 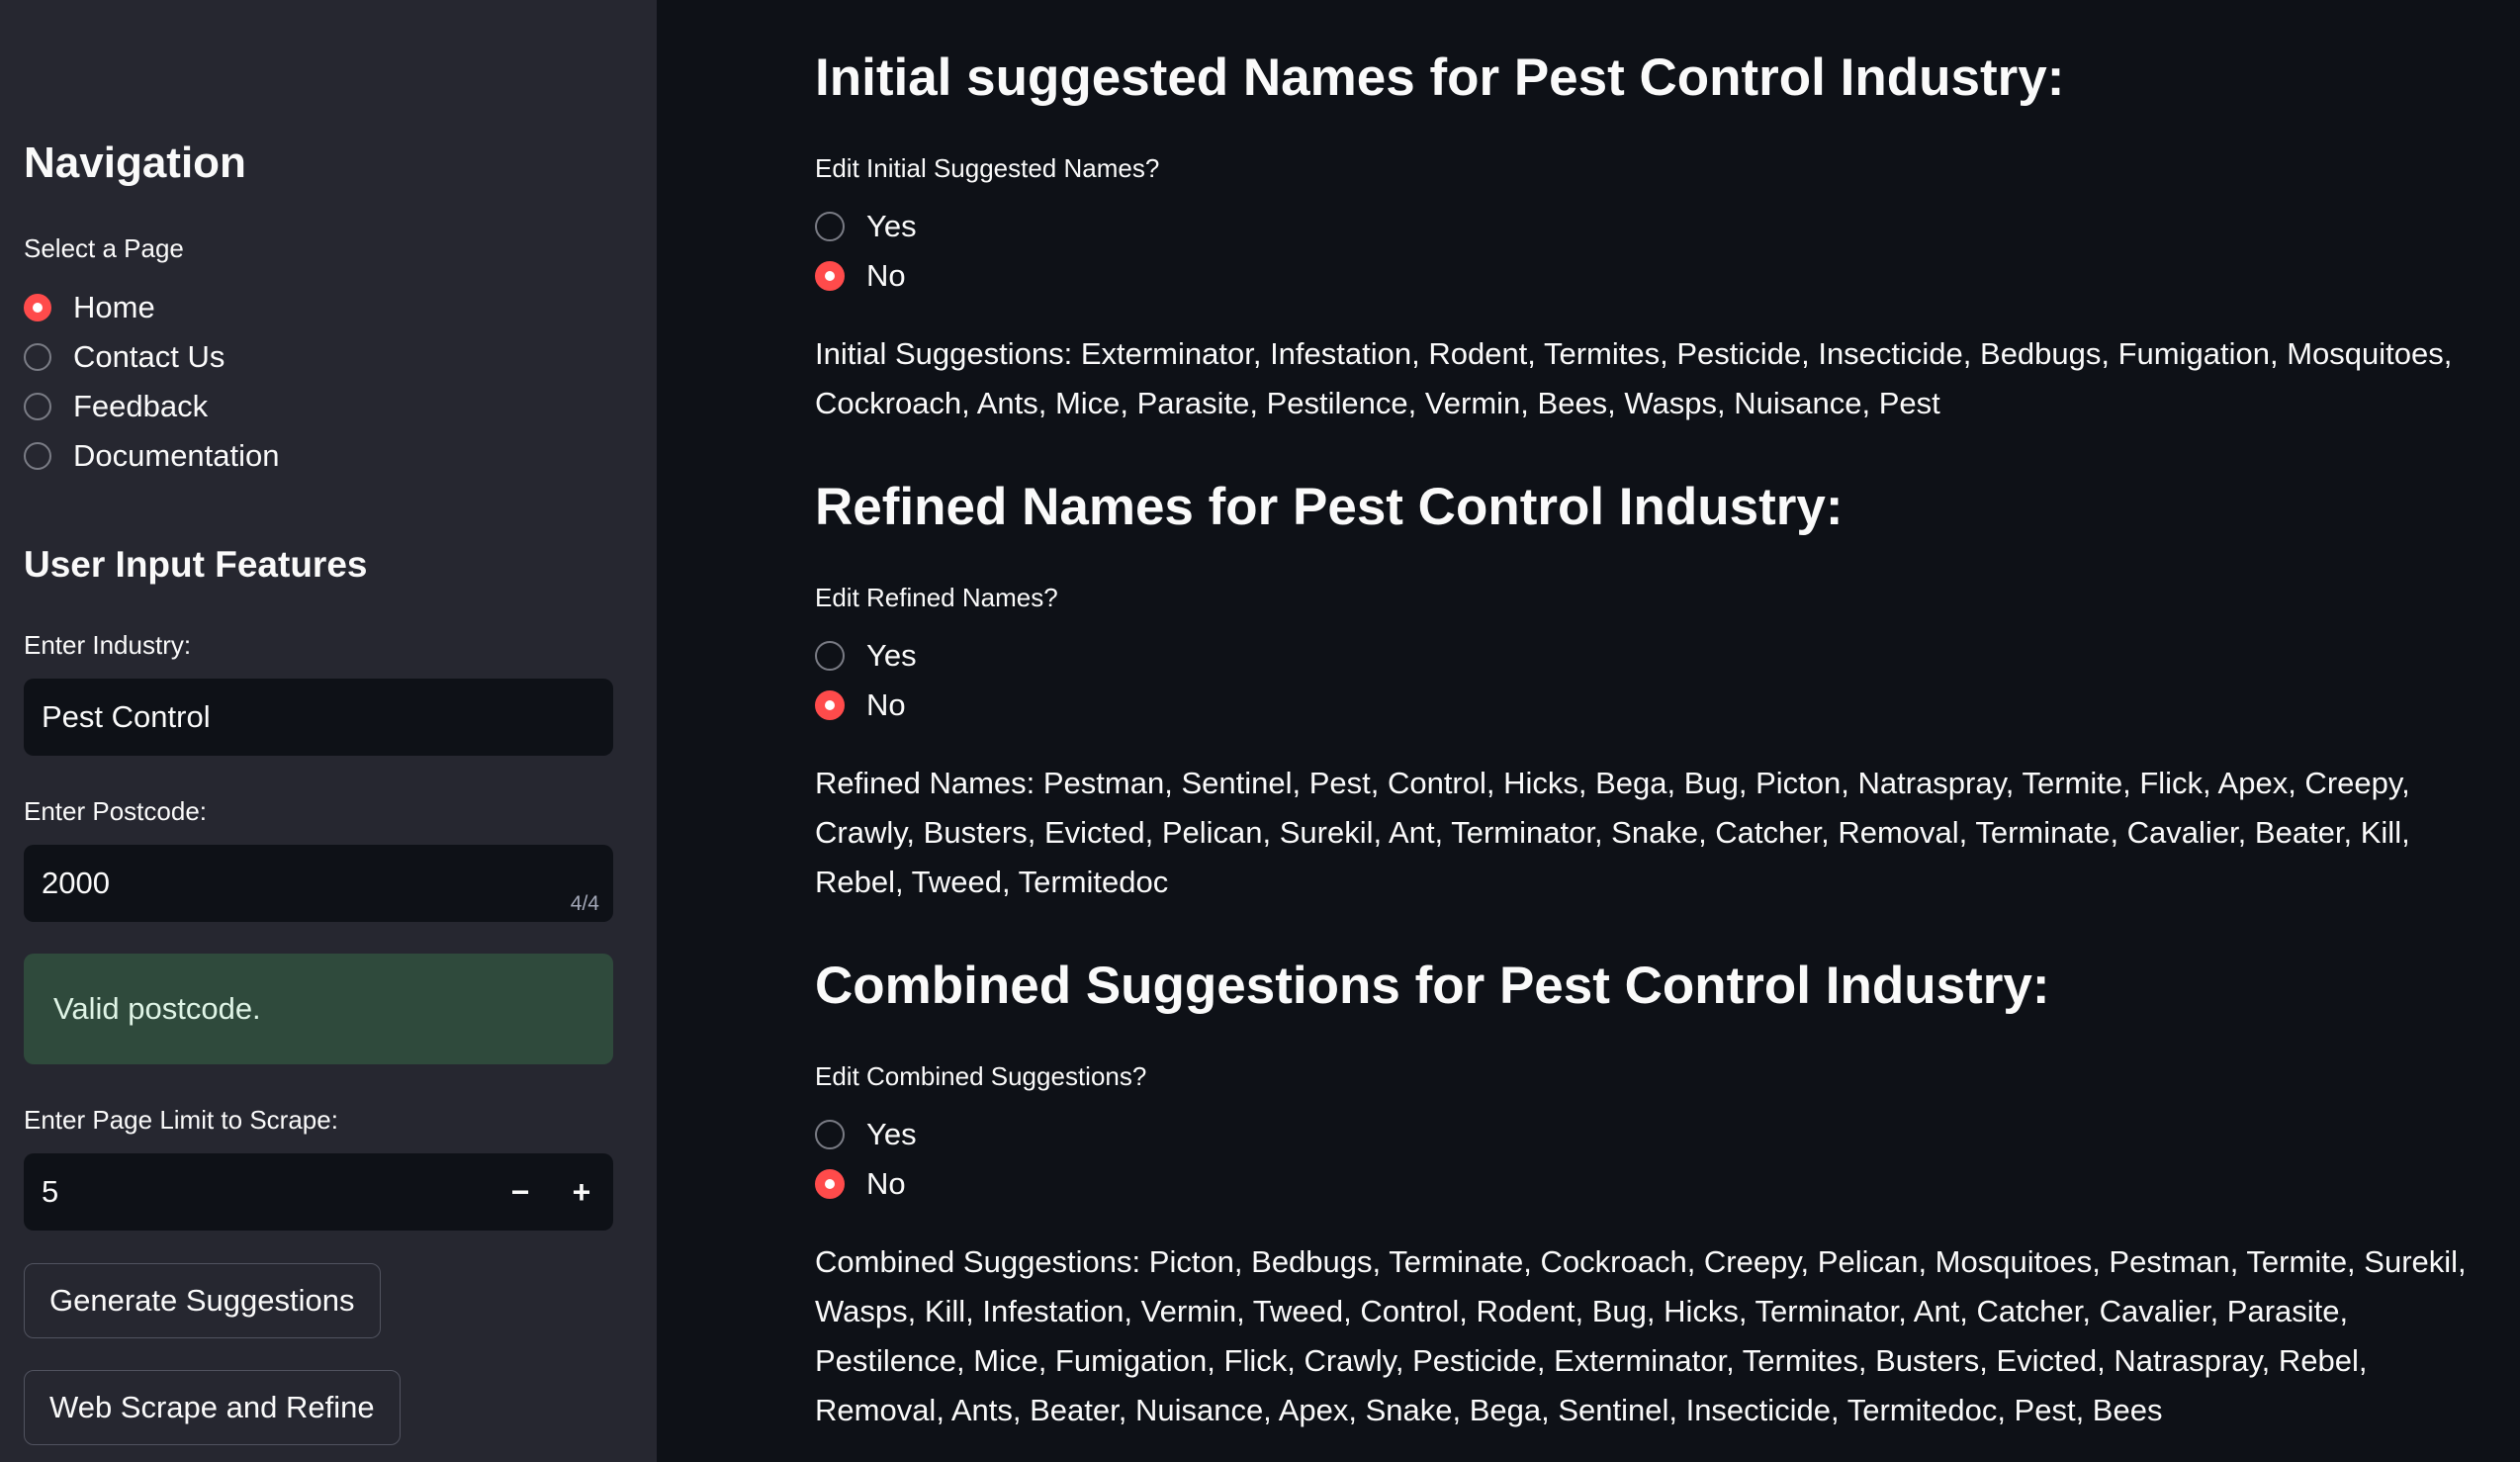 I want to click on generate-suggestions-button: Generate Suggestions, so click(x=202, y=1301).